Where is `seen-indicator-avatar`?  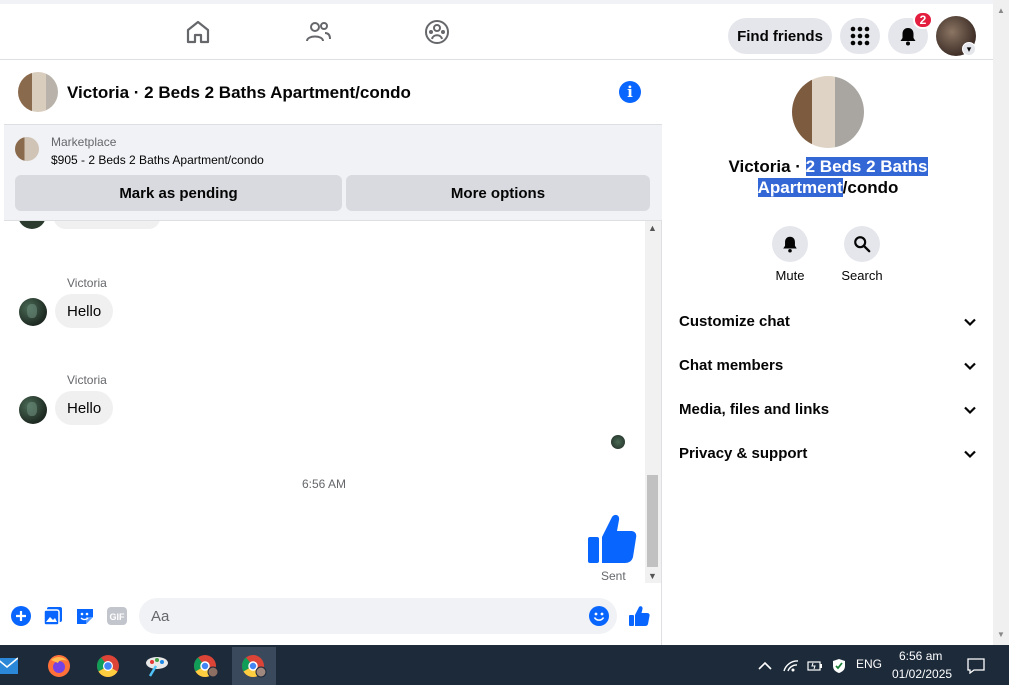 seen-indicator-avatar is located at coordinates (618, 442).